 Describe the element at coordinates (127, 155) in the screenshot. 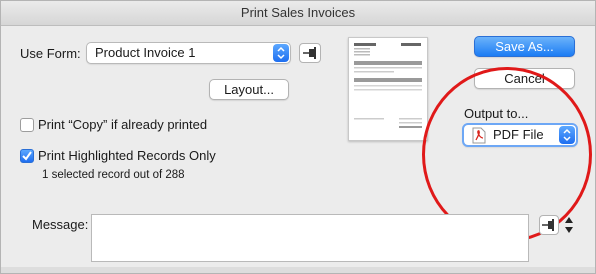

I see `print-highlighted-label: Print Highlighted Records Only` at that location.